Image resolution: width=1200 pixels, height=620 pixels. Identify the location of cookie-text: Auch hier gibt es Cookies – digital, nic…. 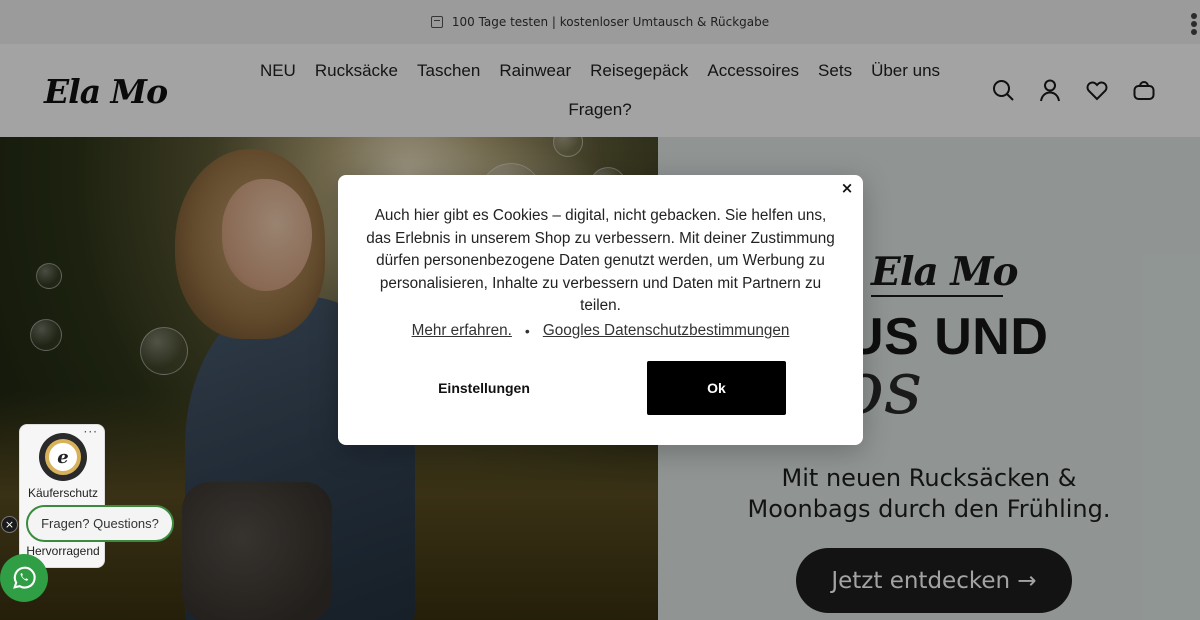
(600, 260).